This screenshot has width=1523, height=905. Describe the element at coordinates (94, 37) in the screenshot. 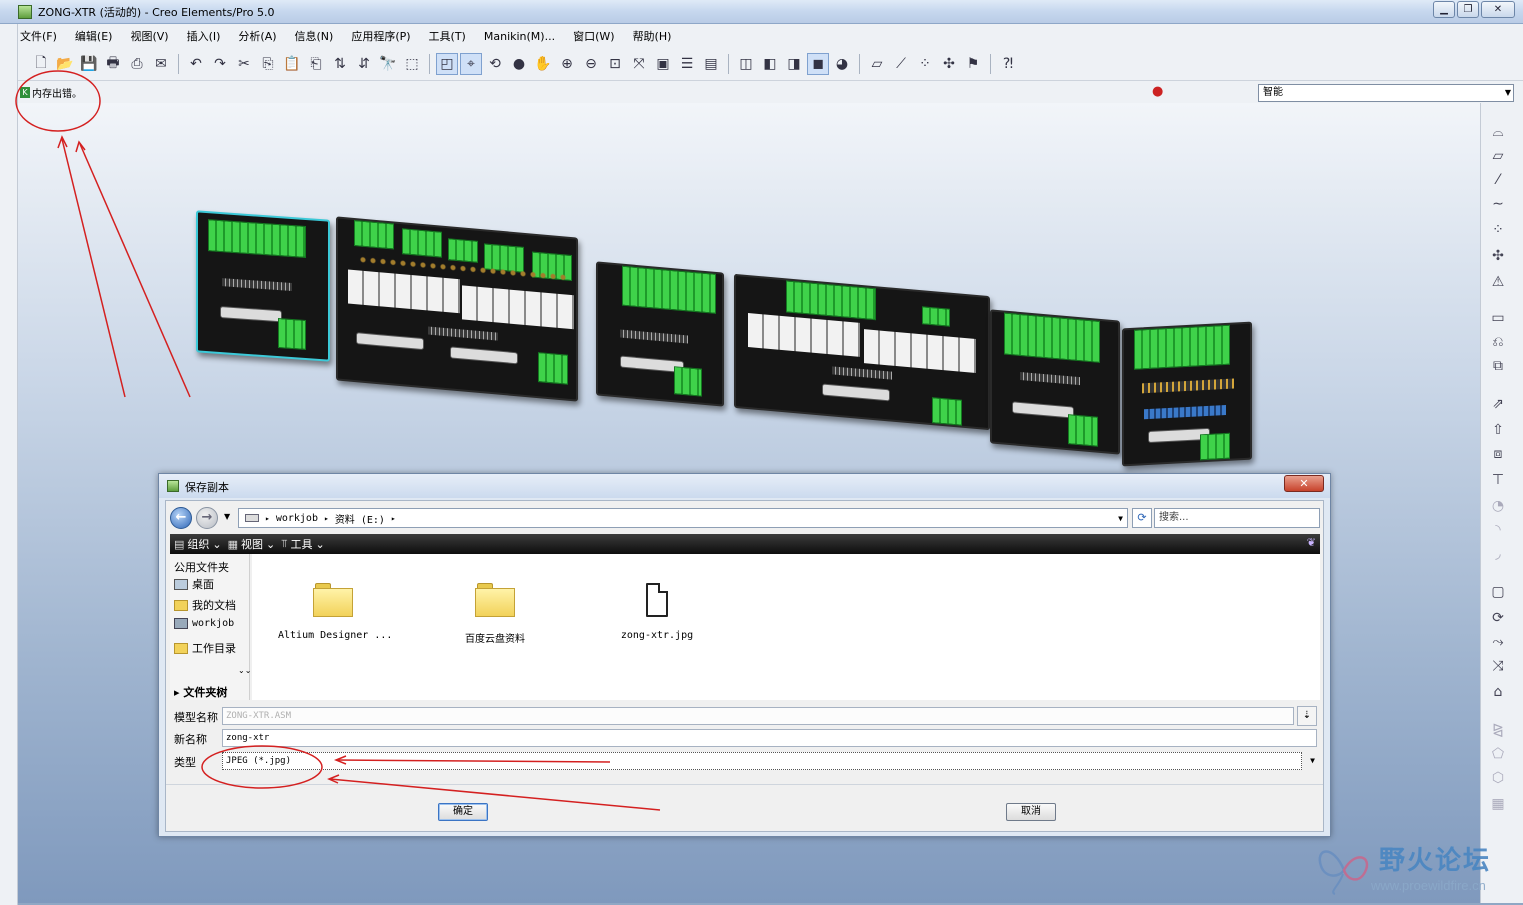

I see `menu-edit: 编辑(E)` at that location.